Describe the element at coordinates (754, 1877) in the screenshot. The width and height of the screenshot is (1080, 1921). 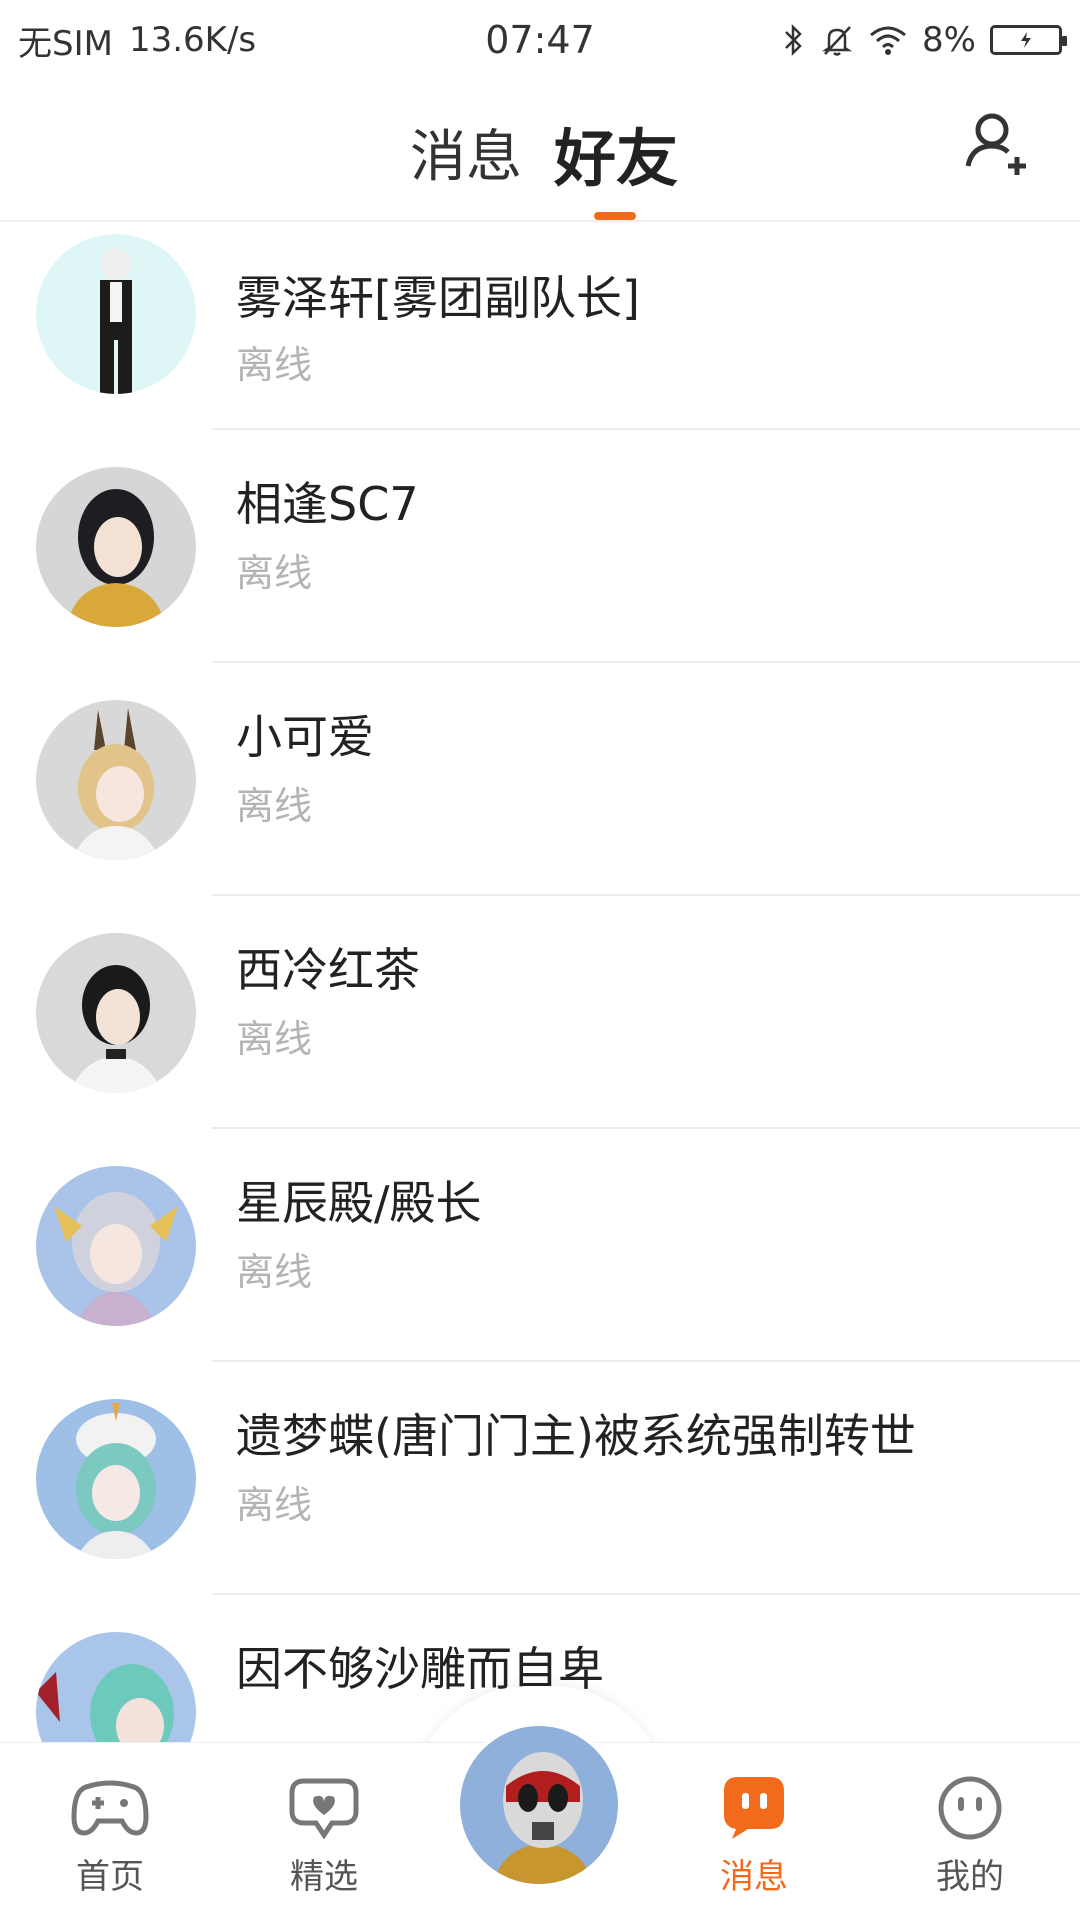
I see `nav-messages-label: 消息` at that location.